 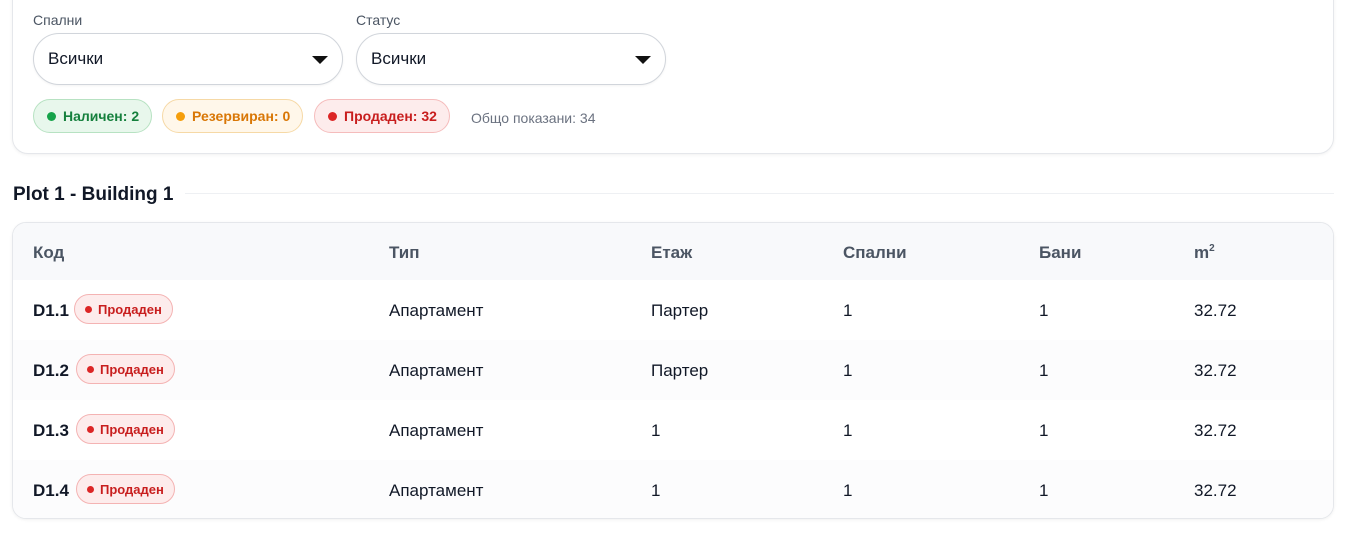 I want to click on col-header-code: Код, so click(x=48, y=253).